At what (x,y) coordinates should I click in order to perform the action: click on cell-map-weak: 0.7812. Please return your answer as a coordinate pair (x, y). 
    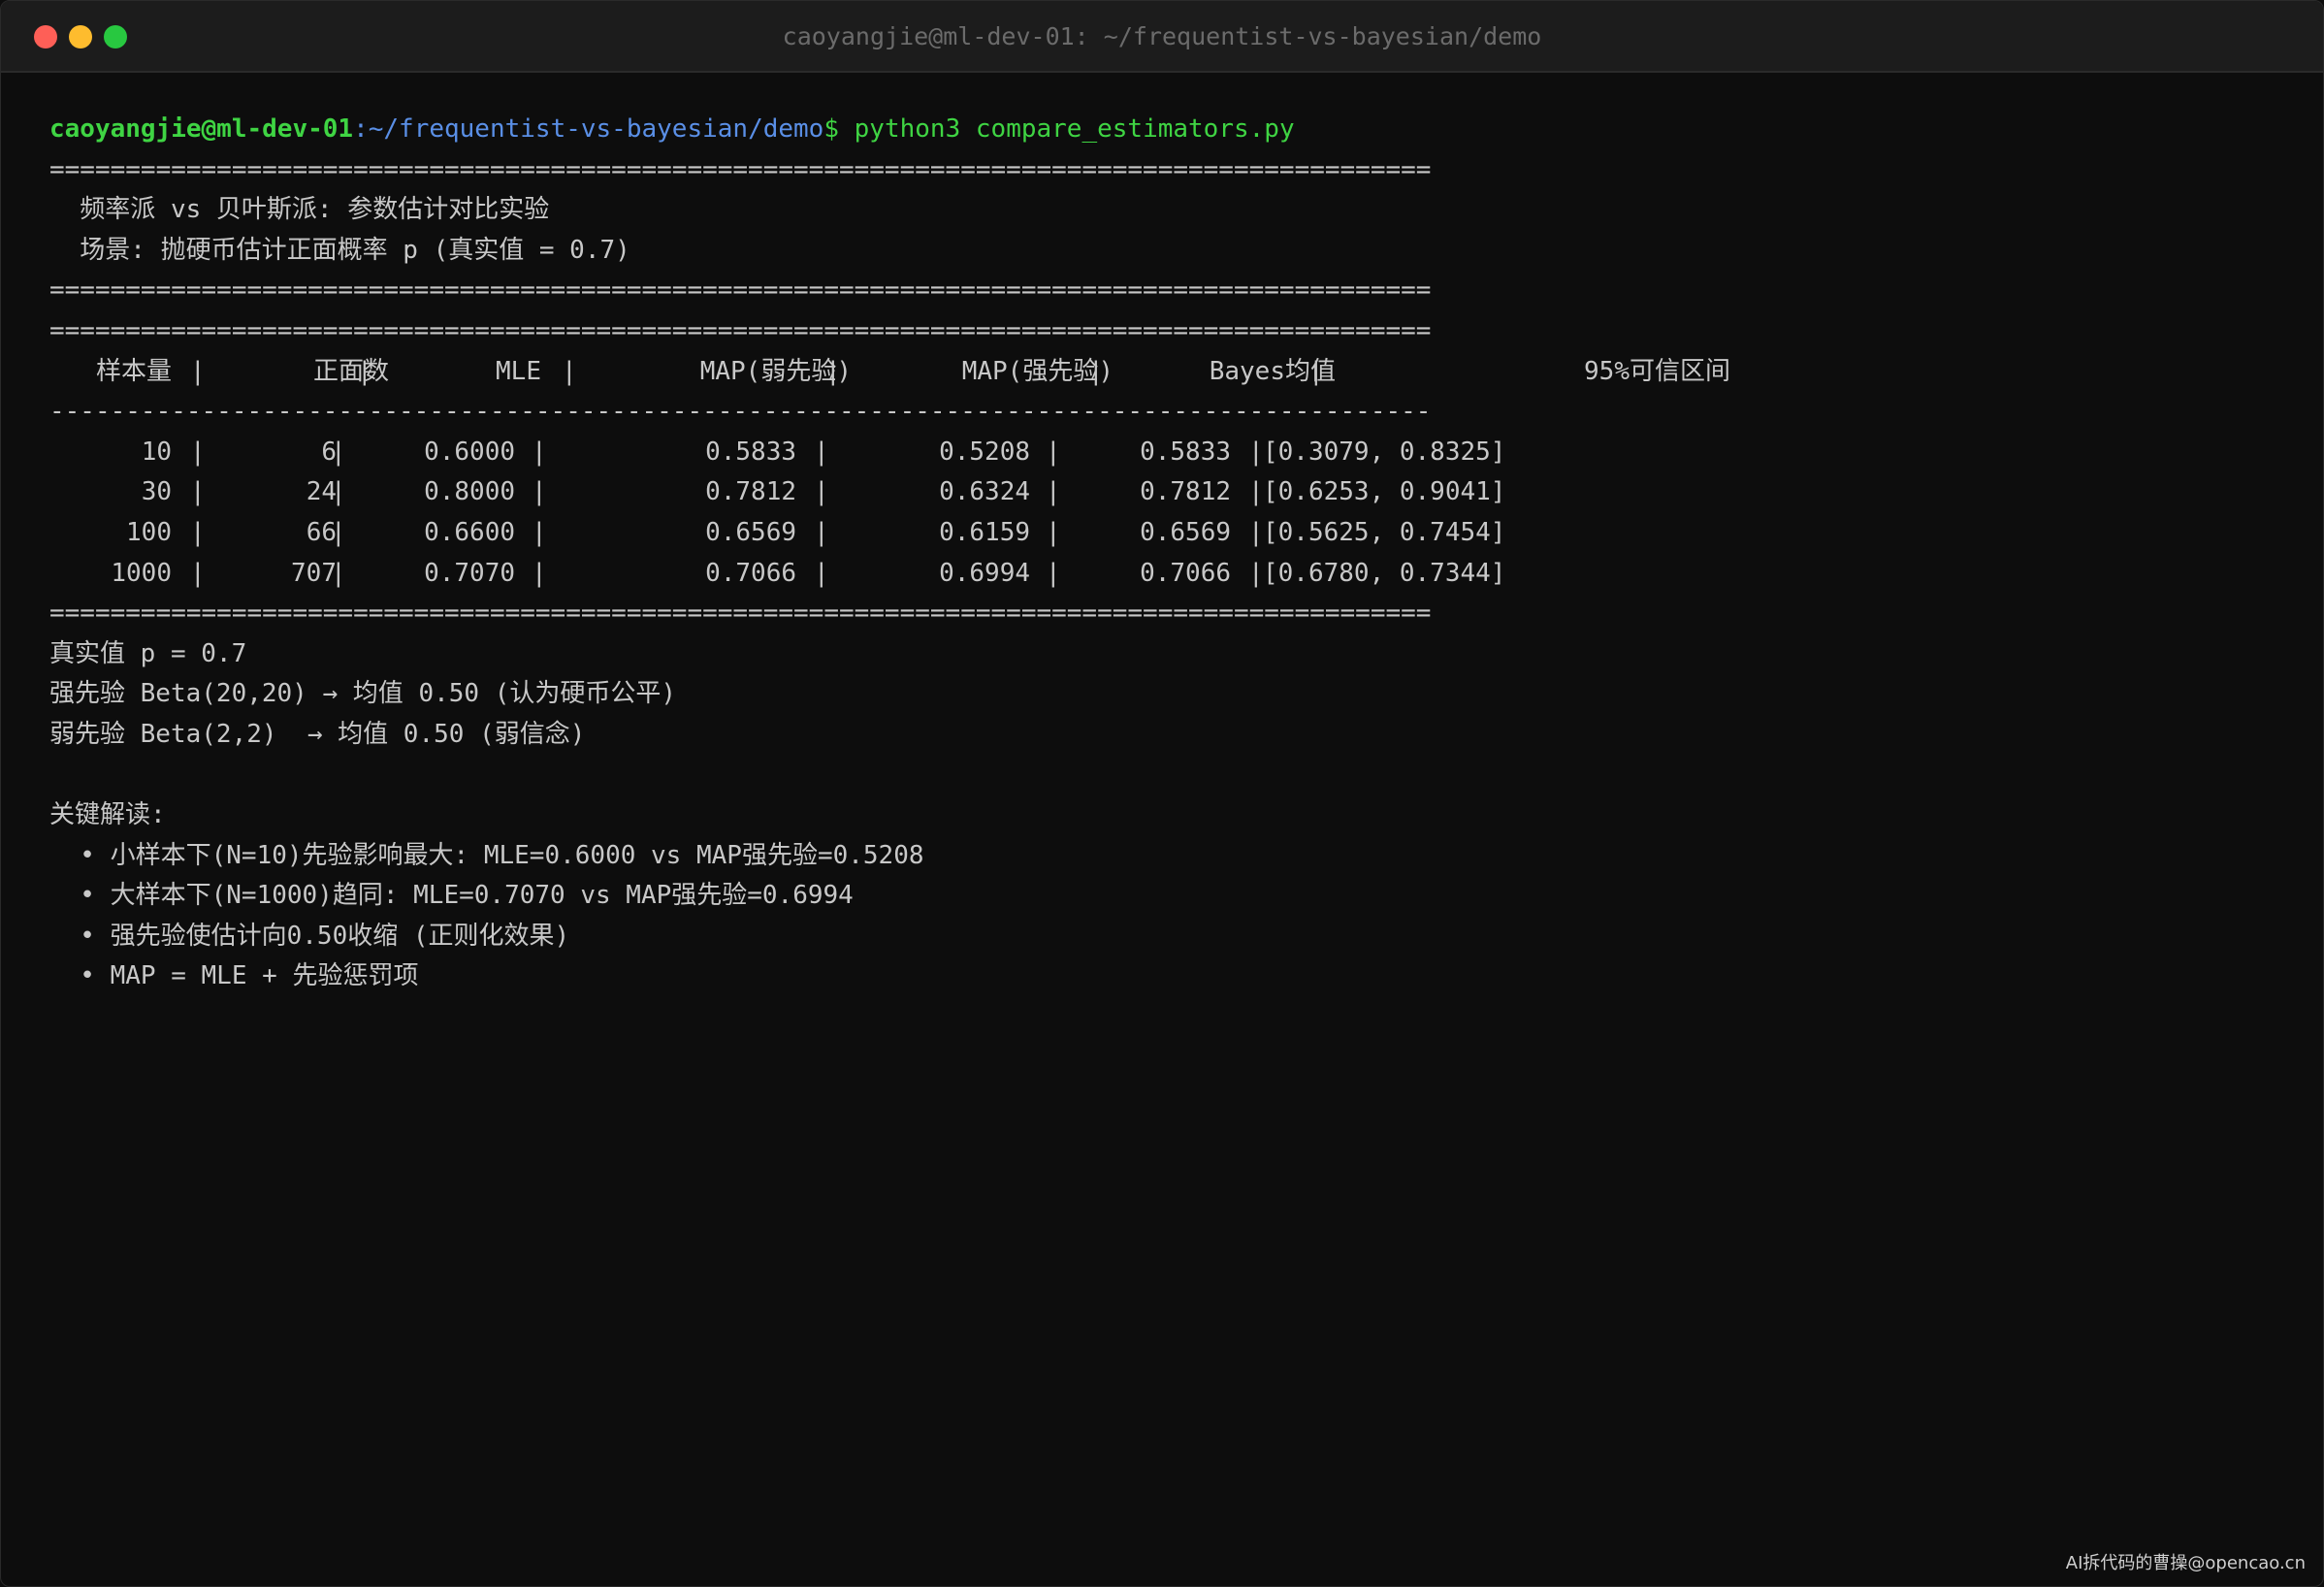
    Looking at the image, I should click on (750, 492).